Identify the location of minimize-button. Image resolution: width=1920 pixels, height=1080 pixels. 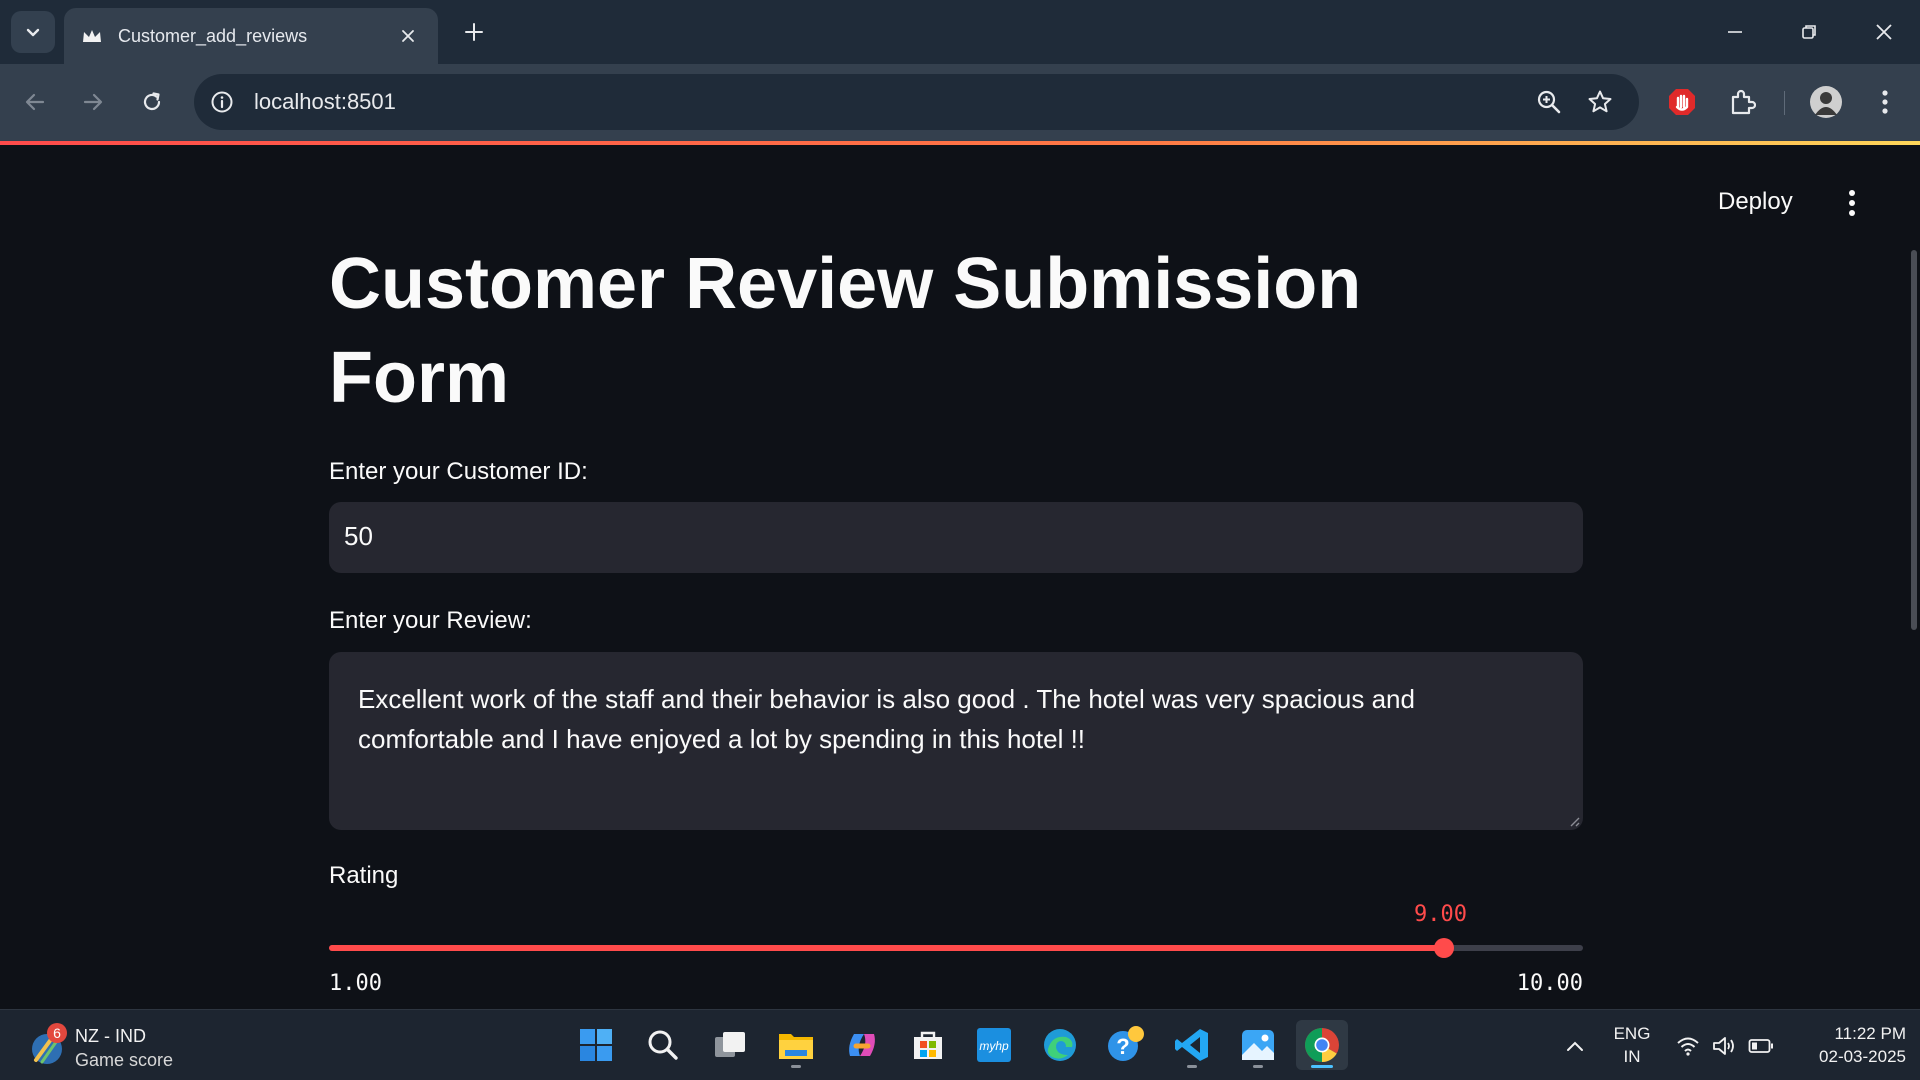
(1735, 32).